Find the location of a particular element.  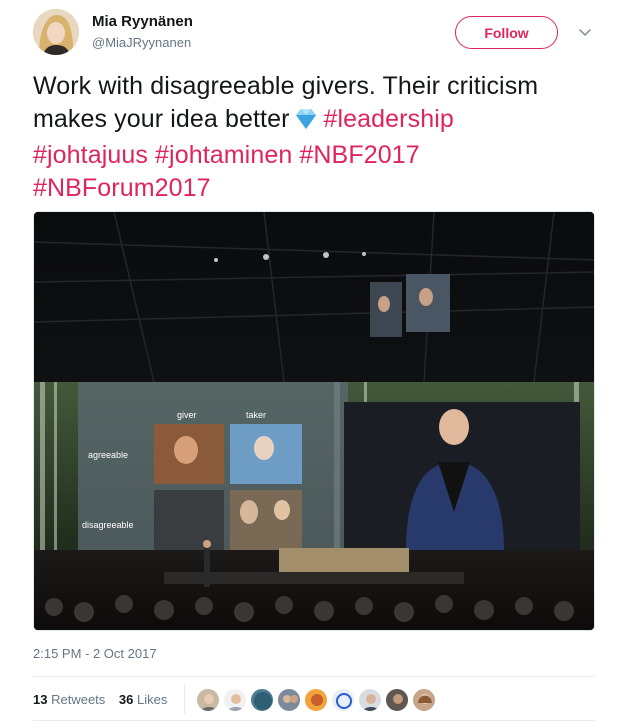

retweets-label: Retweets is located at coordinates (78, 699).